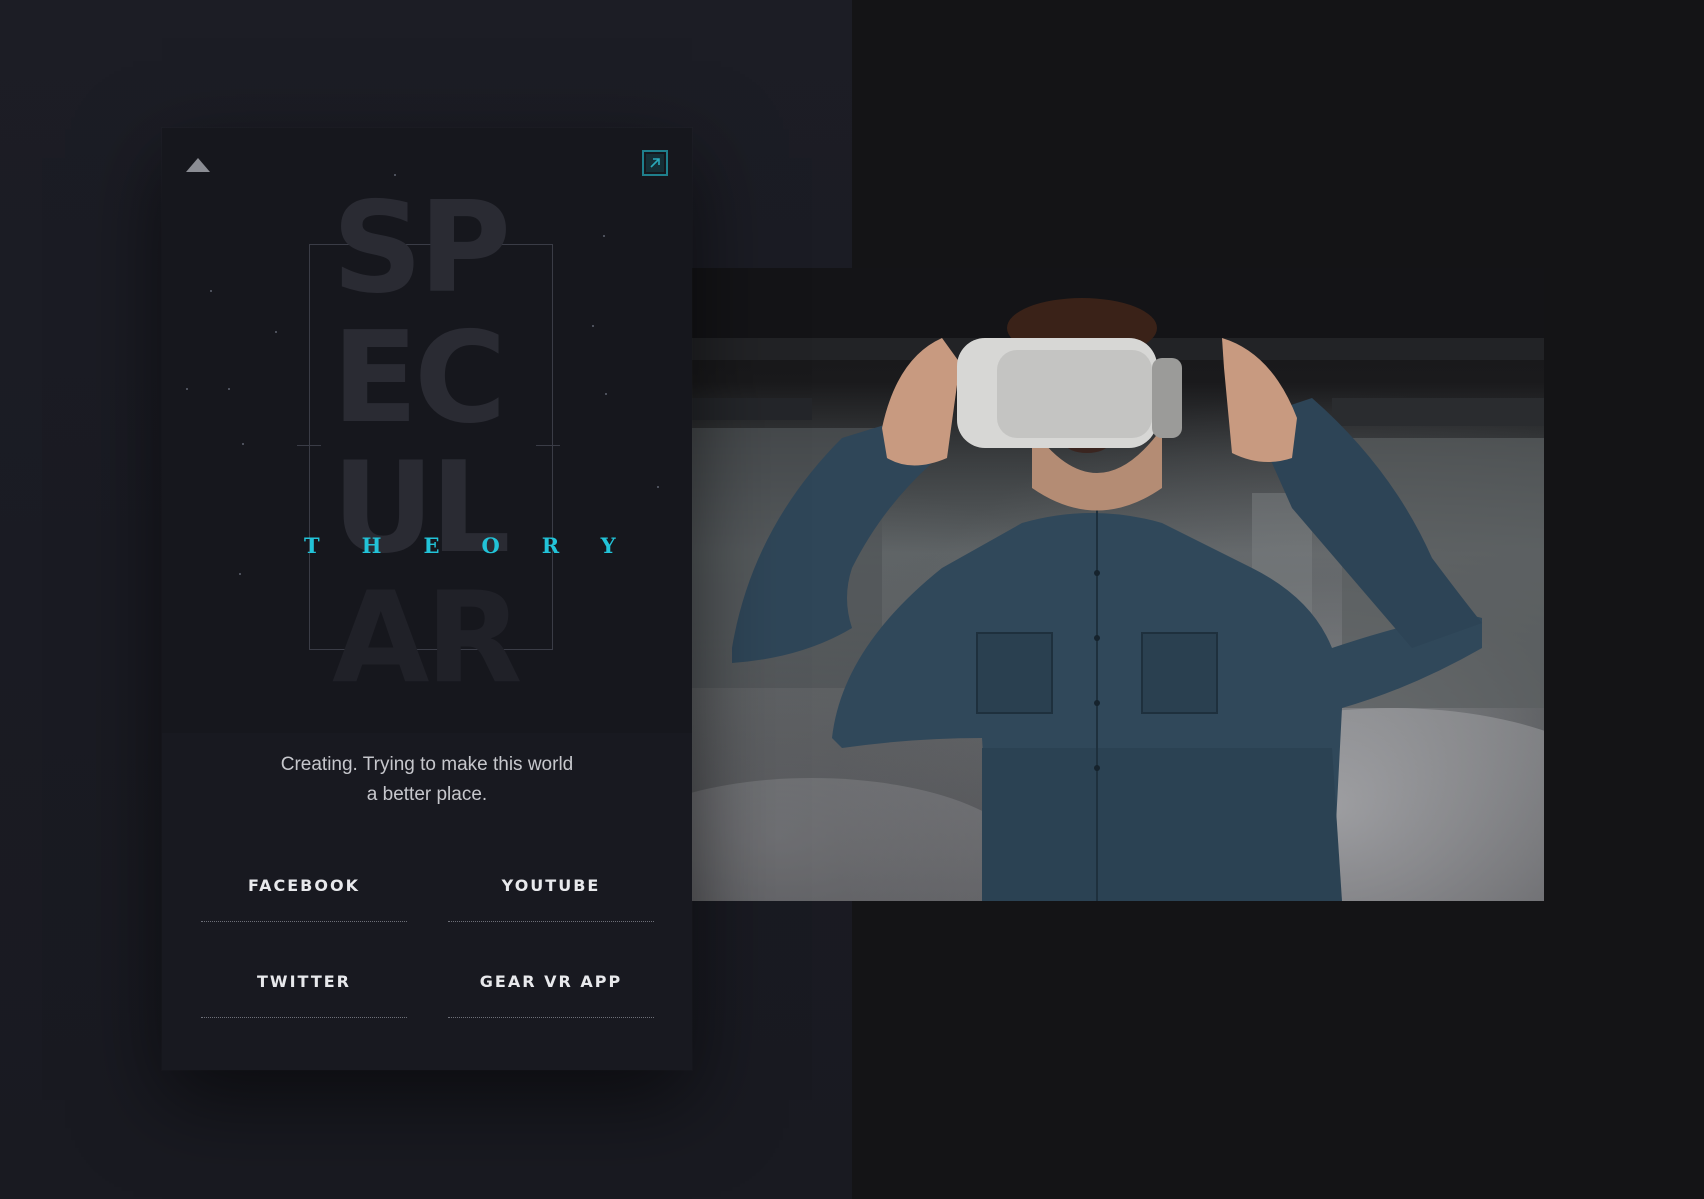  What do you see at coordinates (304, 895) in the screenshot?
I see `facebook-link: FACEBOOK` at bounding box center [304, 895].